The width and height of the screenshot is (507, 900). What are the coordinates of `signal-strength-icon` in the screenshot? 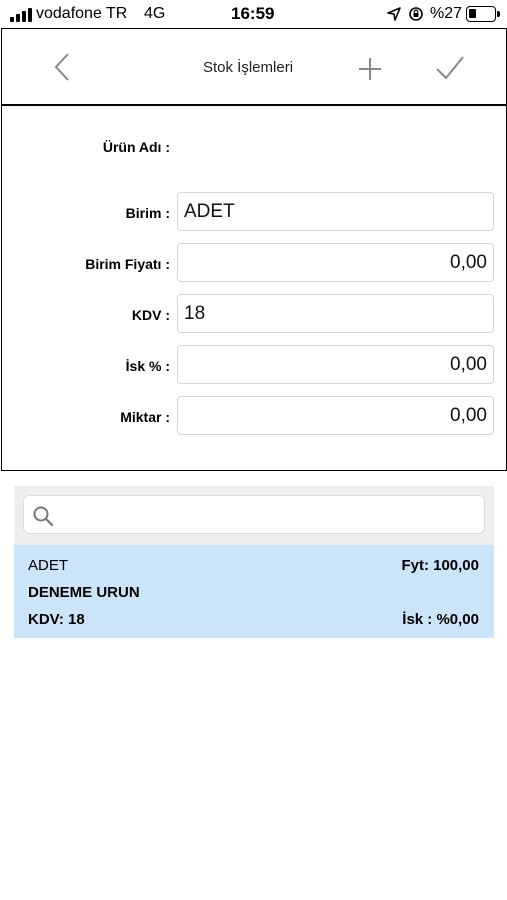 It's located at (21, 15).